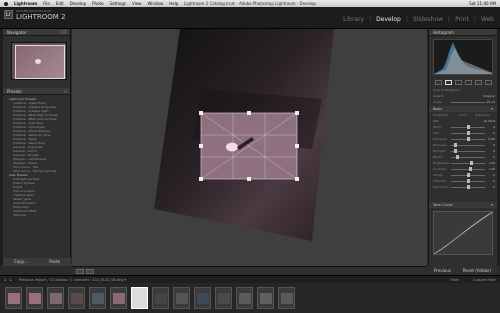 Image resolution: width=500 pixels, height=313 pixels. What do you see at coordinates (463, 32) in the screenshot?
I see `histogram-header: Histogram` at bounding box center [463, 32].